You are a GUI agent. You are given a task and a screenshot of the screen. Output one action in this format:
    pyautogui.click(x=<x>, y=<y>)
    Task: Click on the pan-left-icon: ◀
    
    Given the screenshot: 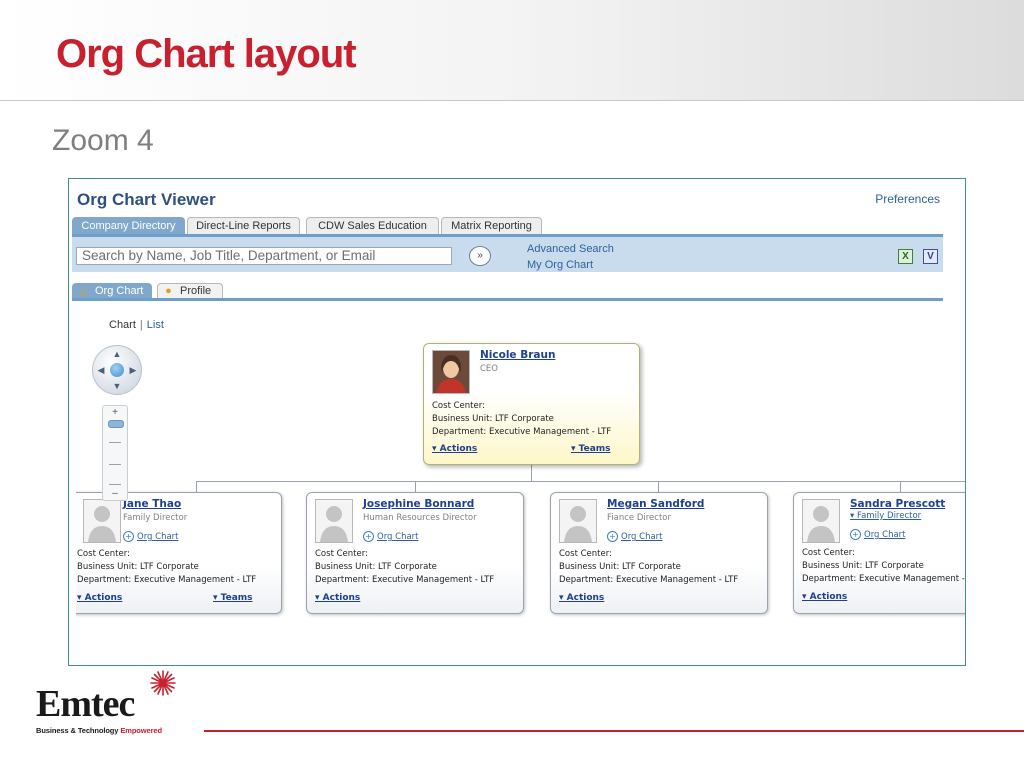 What is the action you would take?
    pyautogui.click(x=101, y=370)
    